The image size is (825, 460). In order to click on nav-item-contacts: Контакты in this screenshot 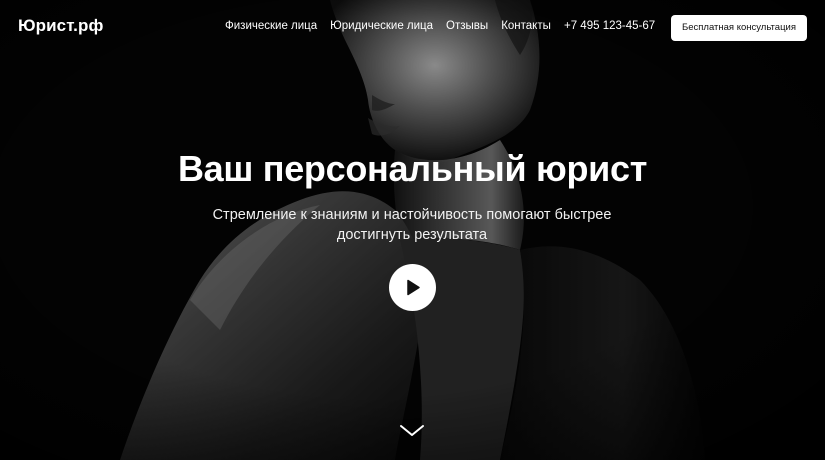, I will do `click(526, 26)`.